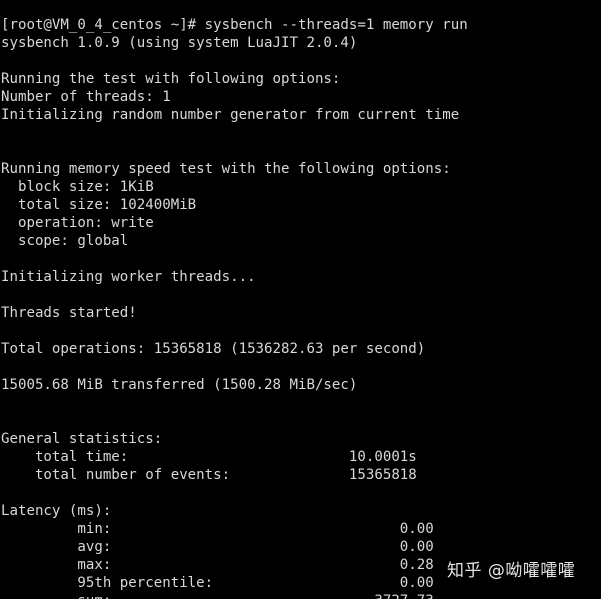  I want to click on terminal-line: scope: global, so click(65, 241).